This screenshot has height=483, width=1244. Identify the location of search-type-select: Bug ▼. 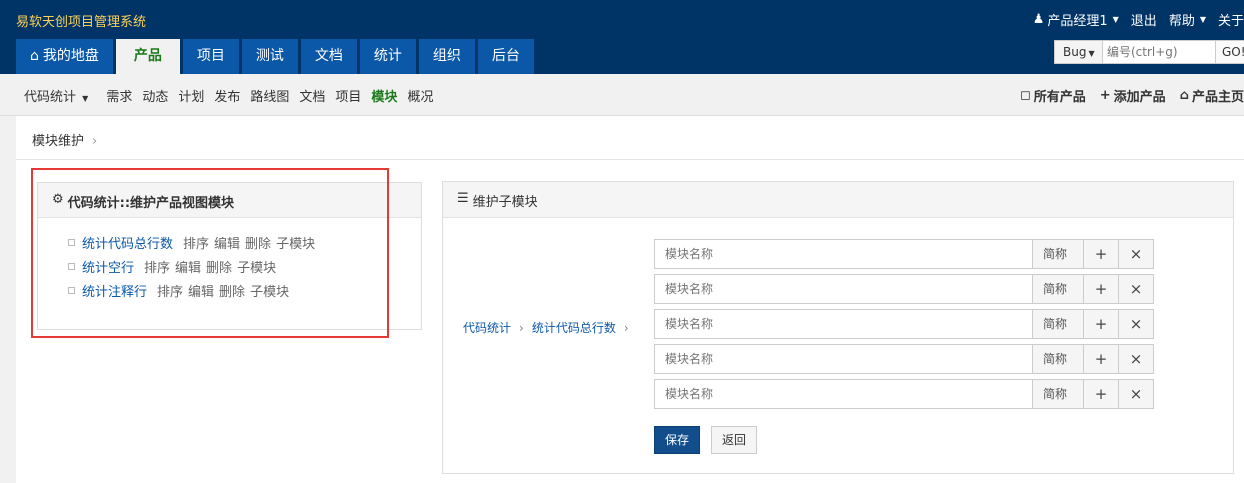
(1079, 52).